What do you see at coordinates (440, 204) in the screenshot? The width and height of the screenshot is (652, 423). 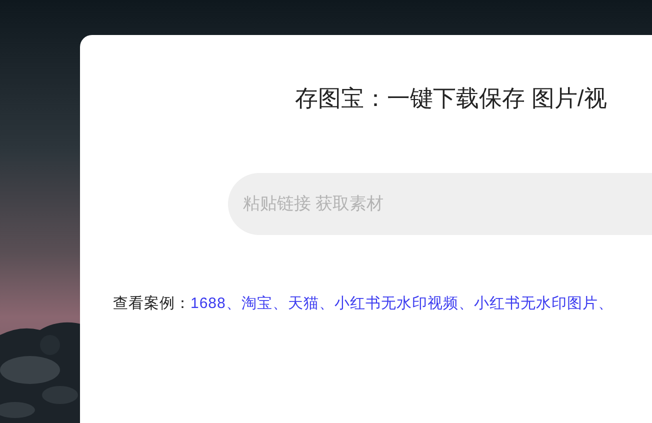 I see `search-field: 粘贴链接 获取素材` at bounding box center [440, 204].